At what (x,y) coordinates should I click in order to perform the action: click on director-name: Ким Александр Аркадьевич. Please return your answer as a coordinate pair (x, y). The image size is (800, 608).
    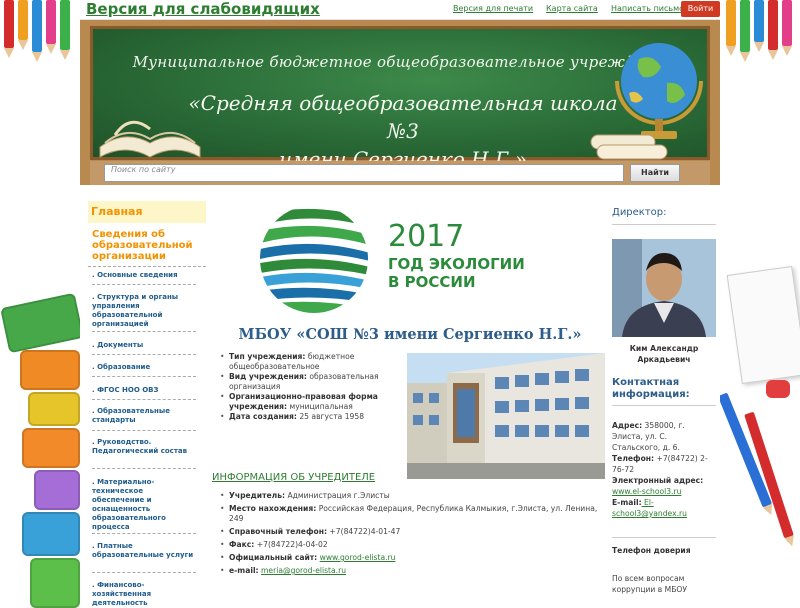
    Looking at the image, I should click on (664, 354).